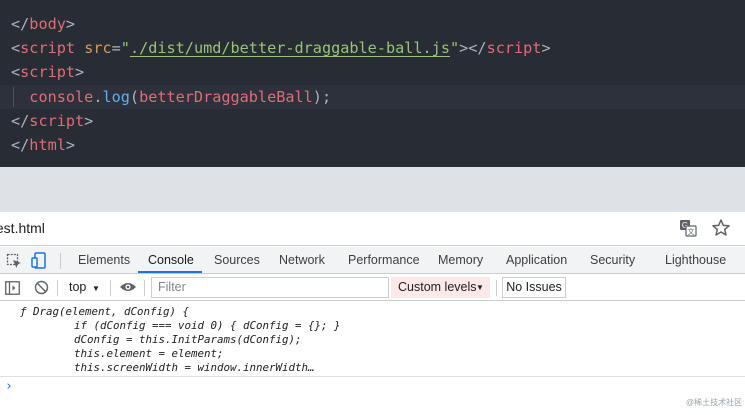 The width and height of the screenshot is (745, 415). What do you see at coordinates (104, 312) in the screenshot?
I see `console-log-line: ƒ Drag(element, dConfig) {` at bounding box center [104, 312].